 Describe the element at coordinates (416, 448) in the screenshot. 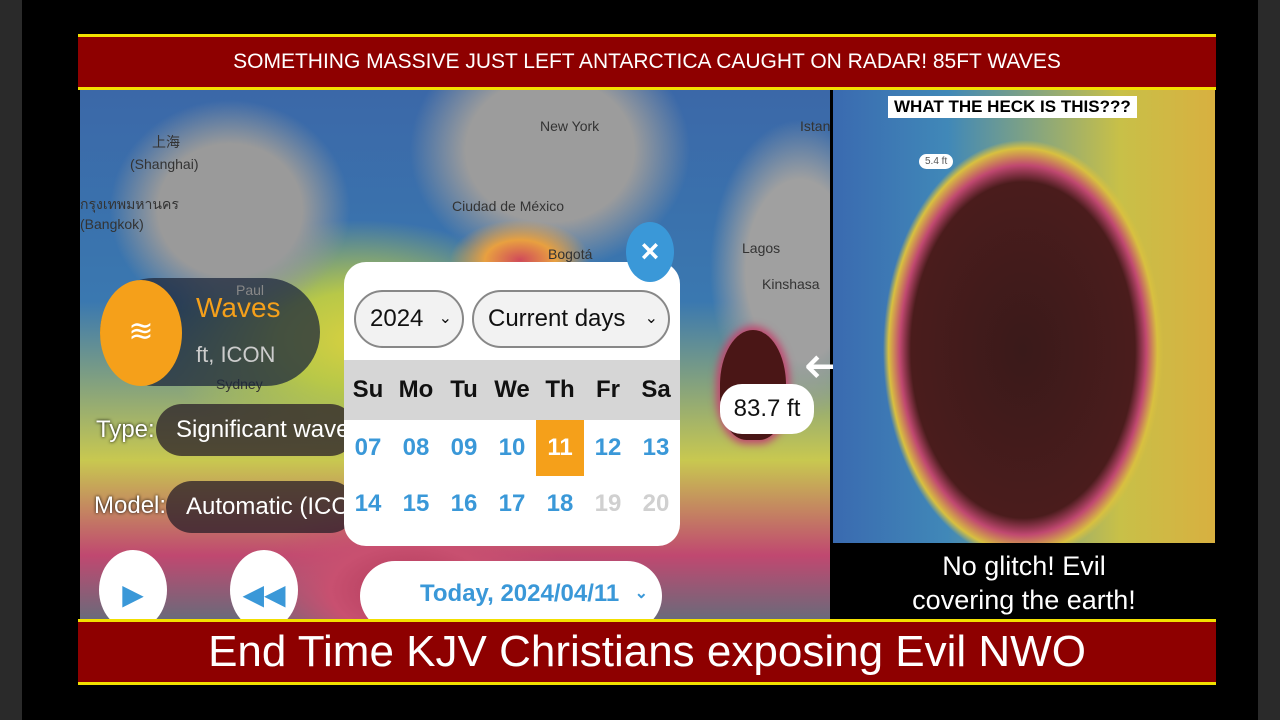

I see `day-cell: 08` at that location.